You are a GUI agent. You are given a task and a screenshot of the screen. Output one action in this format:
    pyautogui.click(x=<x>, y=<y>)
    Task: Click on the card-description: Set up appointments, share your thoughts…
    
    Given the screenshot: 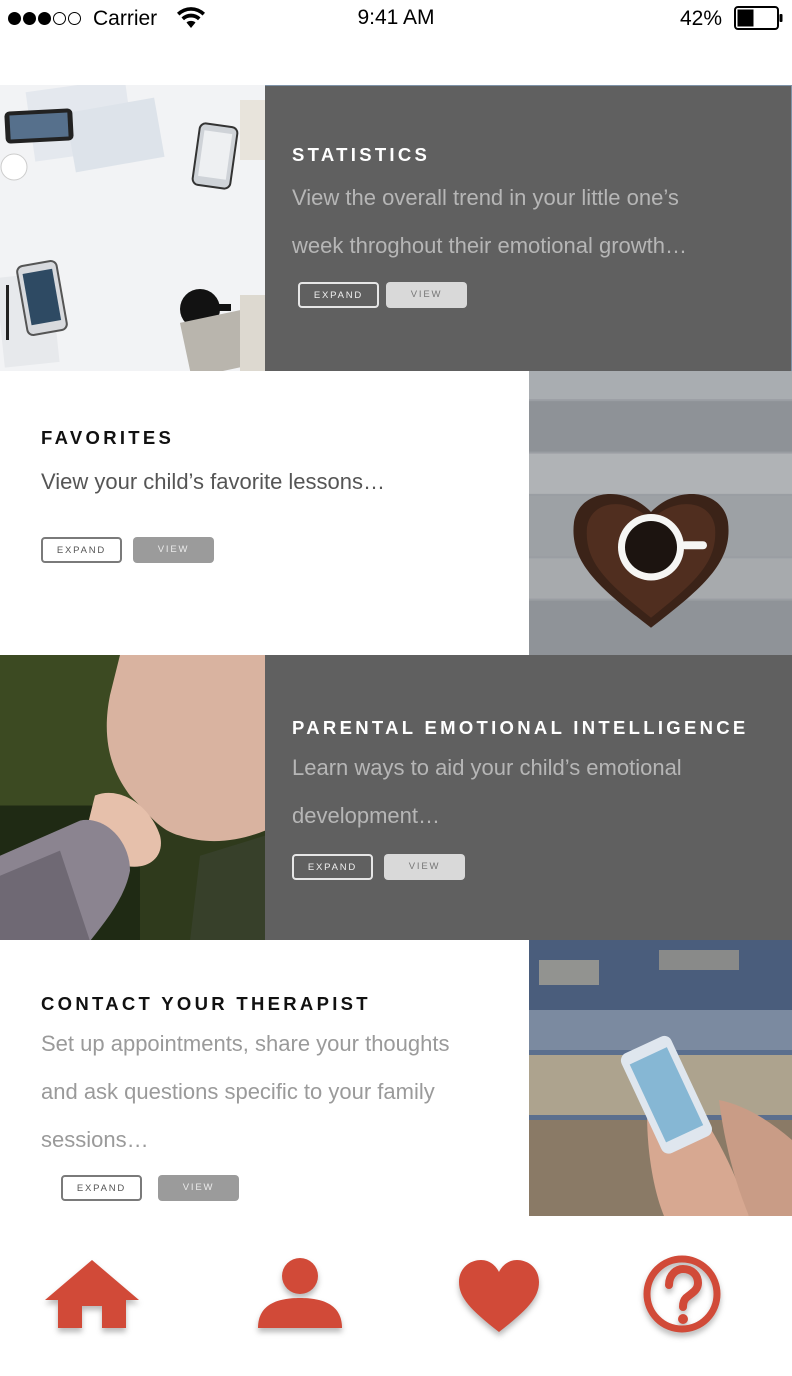 What is the action you would take?
    pyautogui.click(x=245, y=1091)
    